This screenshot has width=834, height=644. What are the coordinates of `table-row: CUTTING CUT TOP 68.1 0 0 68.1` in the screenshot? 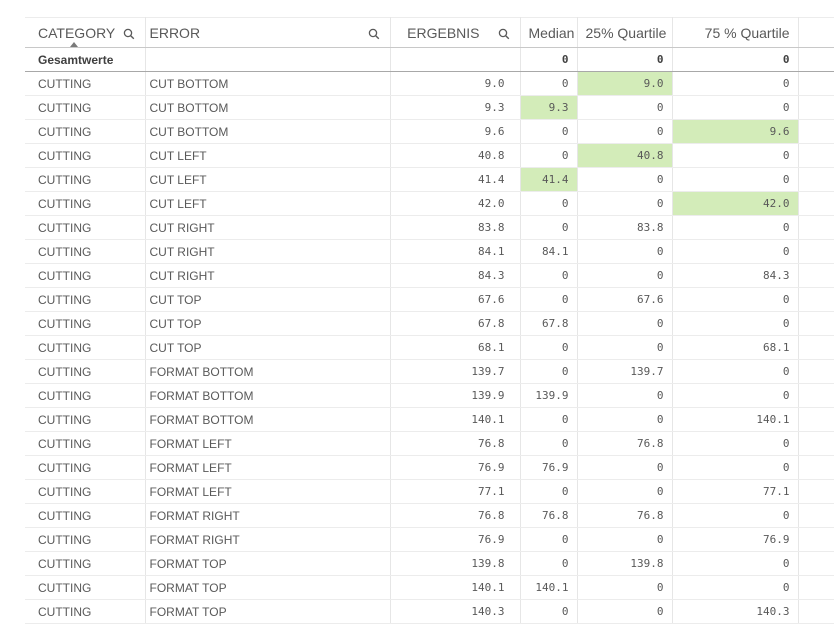 It's located at (429, 347).